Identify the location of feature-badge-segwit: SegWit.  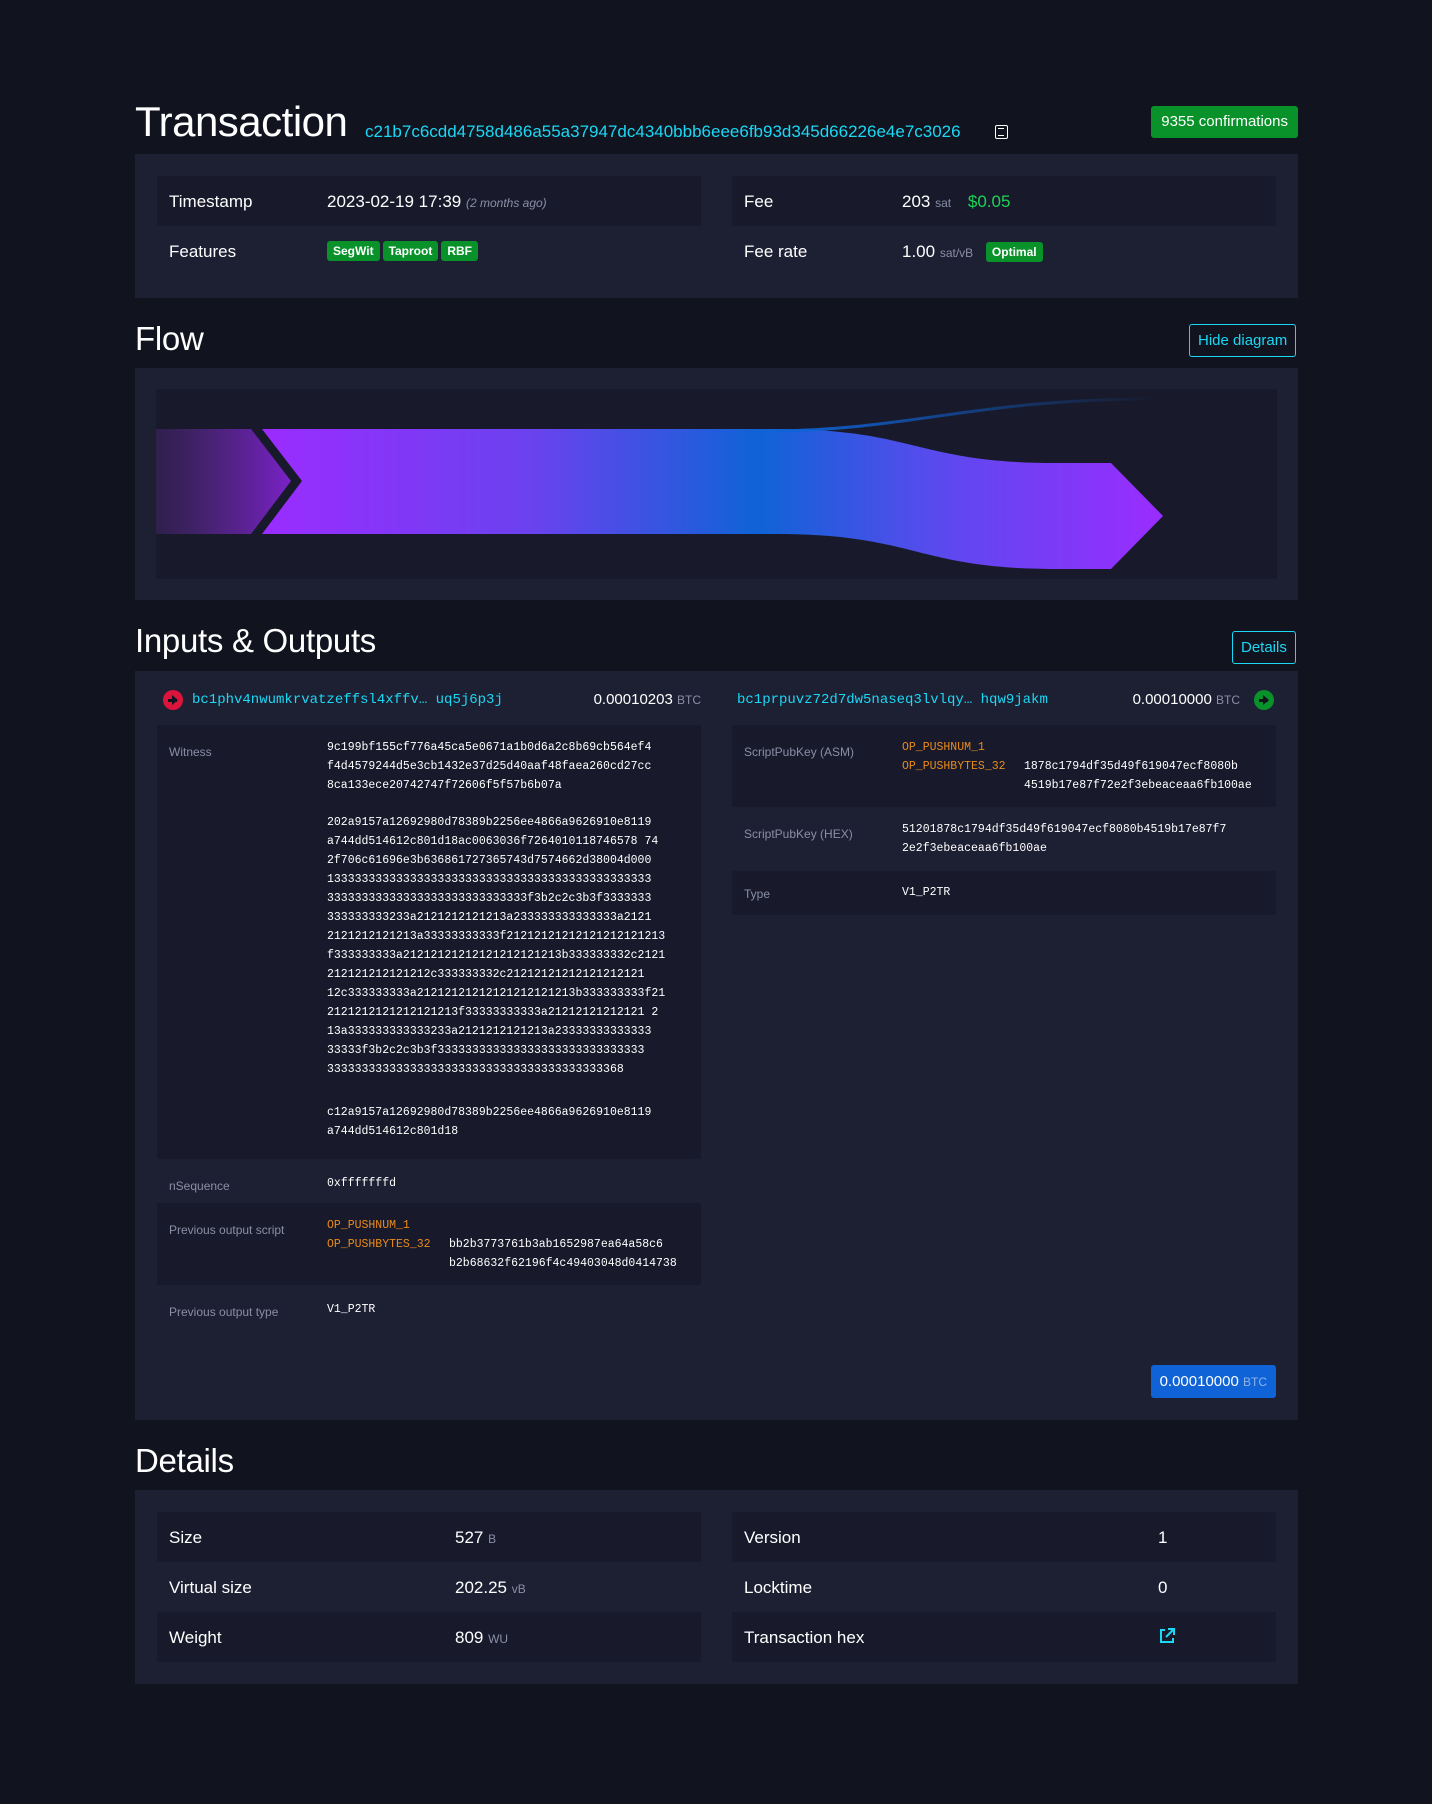
(353, 251).